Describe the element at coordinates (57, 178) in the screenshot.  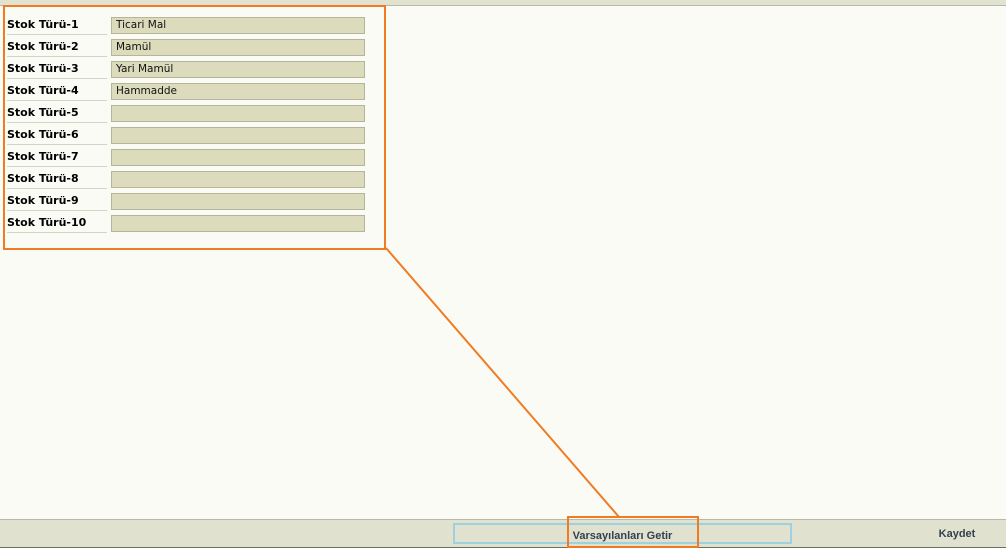
I see `stock-type-label-8: Stok Türü-8` at that location.